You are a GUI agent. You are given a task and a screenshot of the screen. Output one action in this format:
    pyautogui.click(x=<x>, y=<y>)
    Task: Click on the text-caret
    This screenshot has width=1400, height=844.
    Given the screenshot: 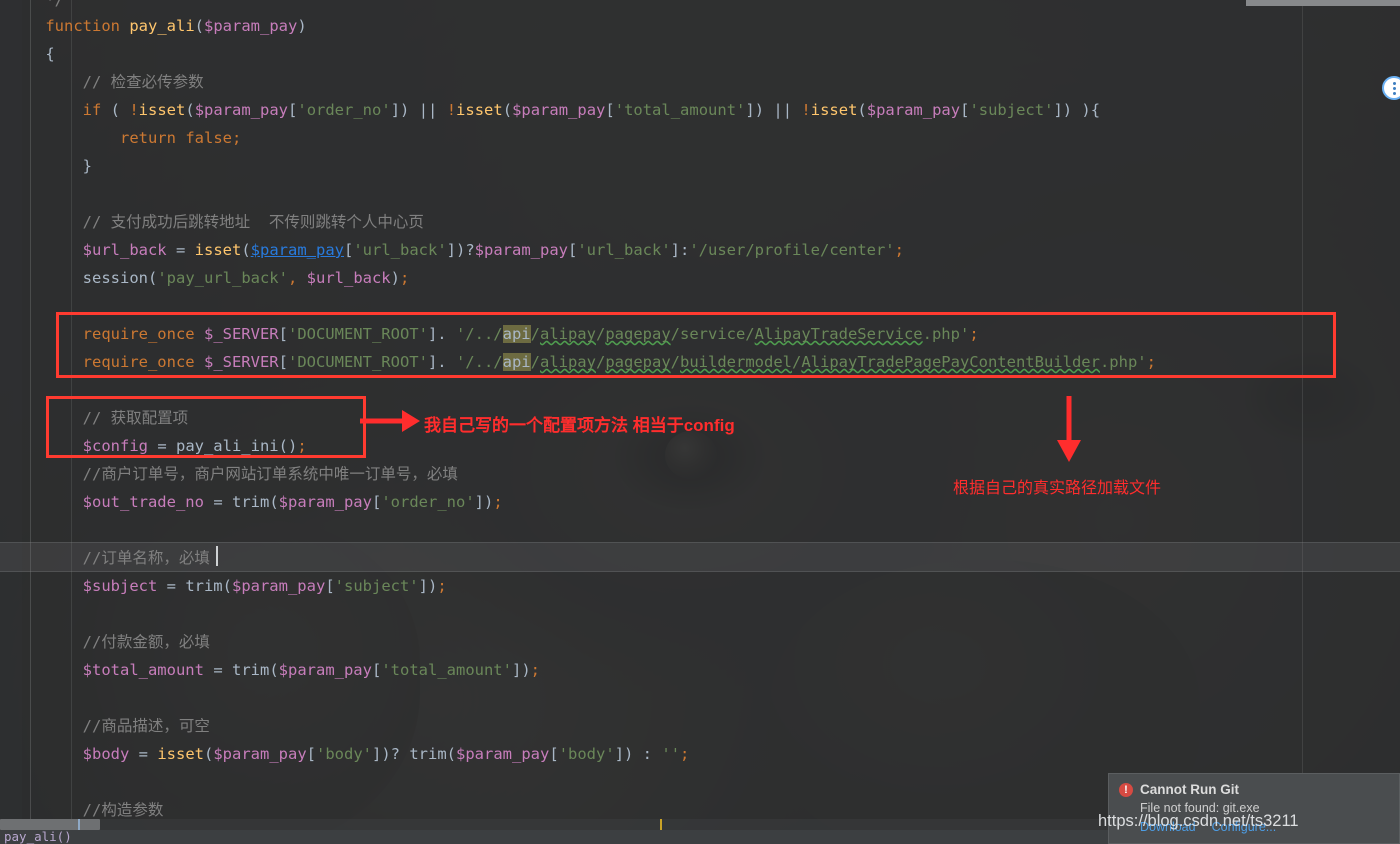 What is the action you would take?
    pyautogui.click(x=217, y=556)
    